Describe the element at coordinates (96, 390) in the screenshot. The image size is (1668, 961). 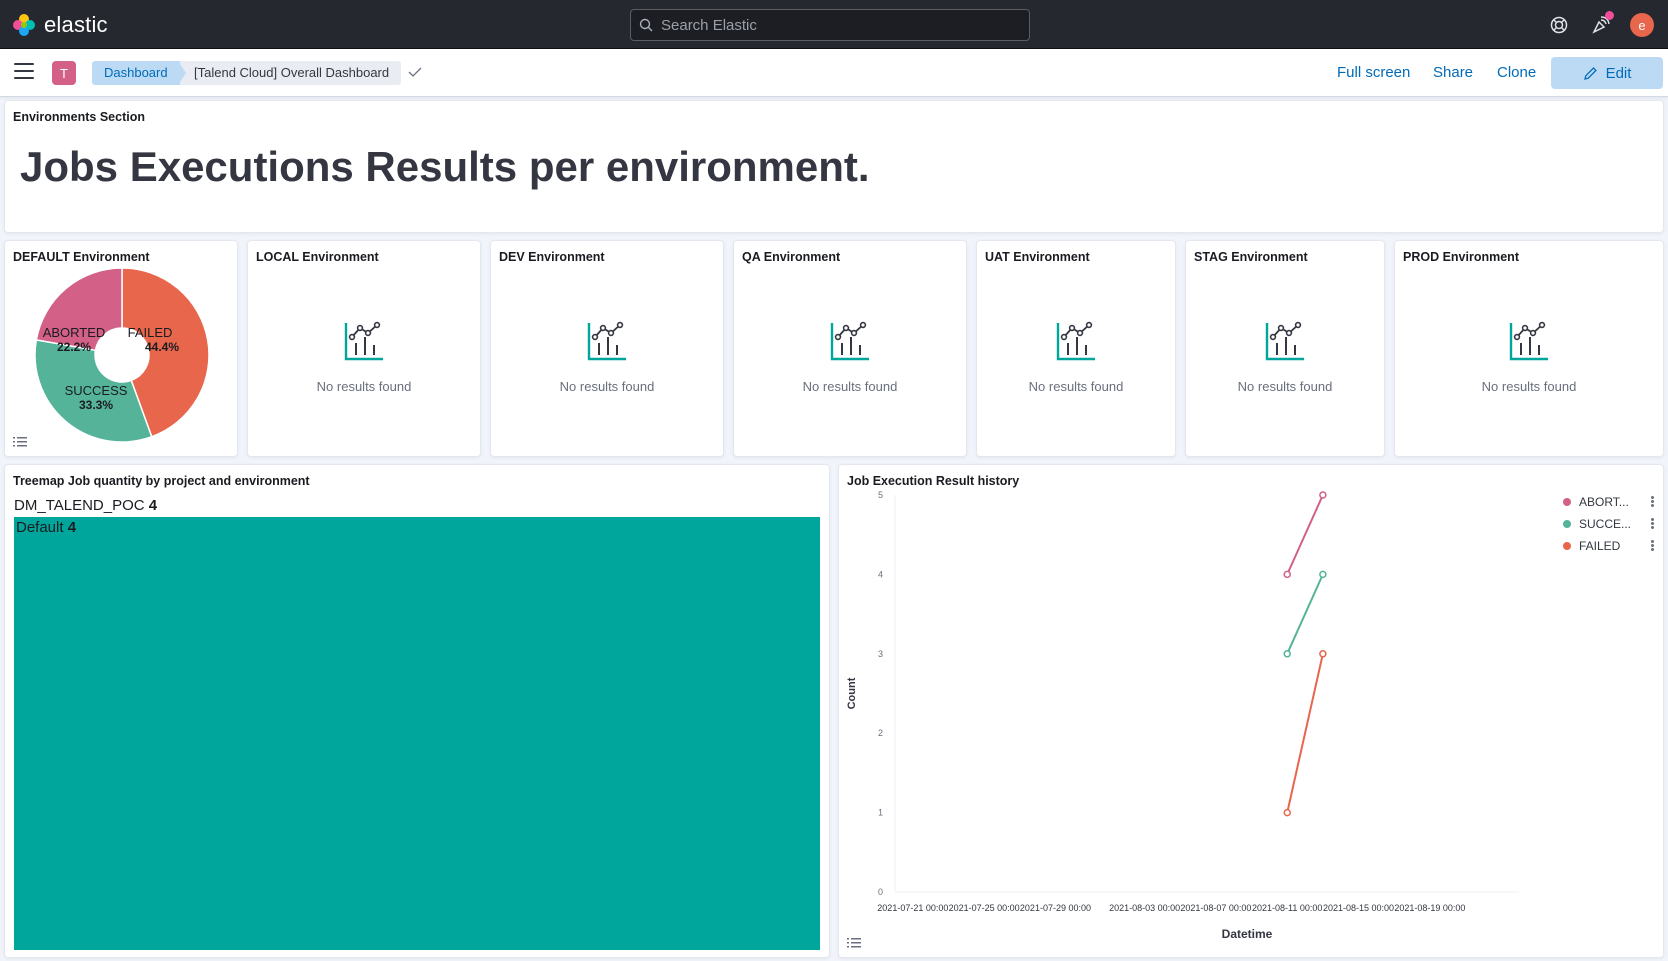
I see `pie-label: SUCCESS` at that location.